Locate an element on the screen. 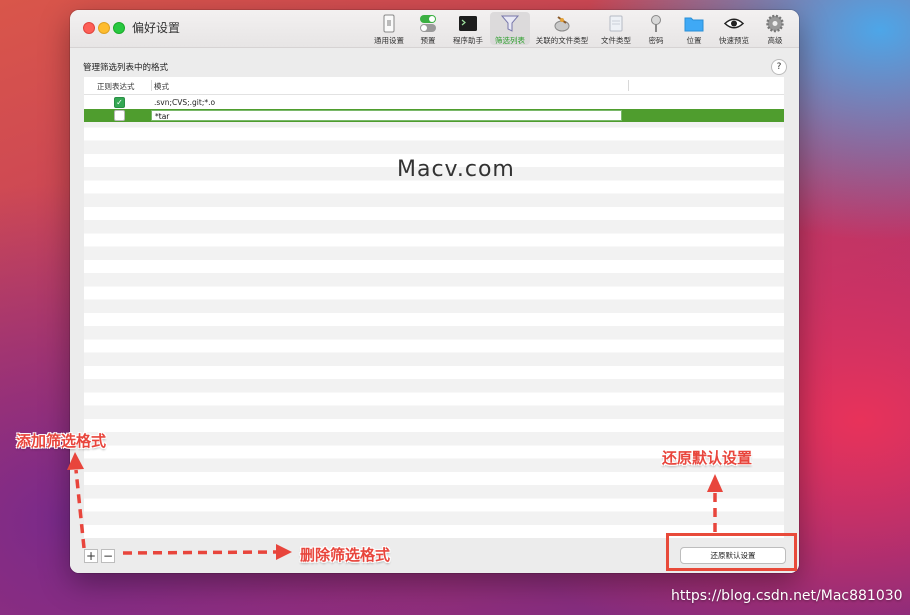  arrowhead-add is located at coordinates (75, 461).